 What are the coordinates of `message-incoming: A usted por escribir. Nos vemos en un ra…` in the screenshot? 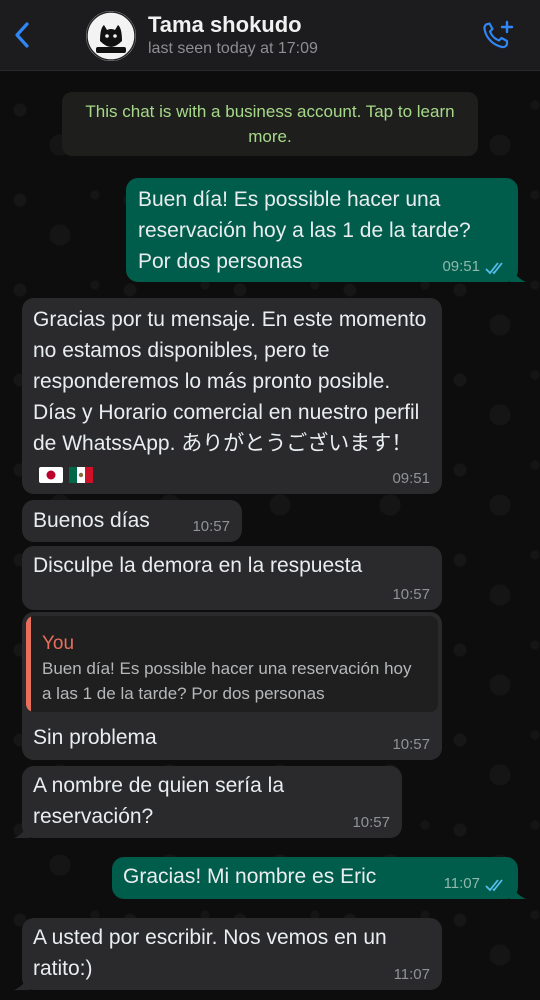 It's located at (228, 954).